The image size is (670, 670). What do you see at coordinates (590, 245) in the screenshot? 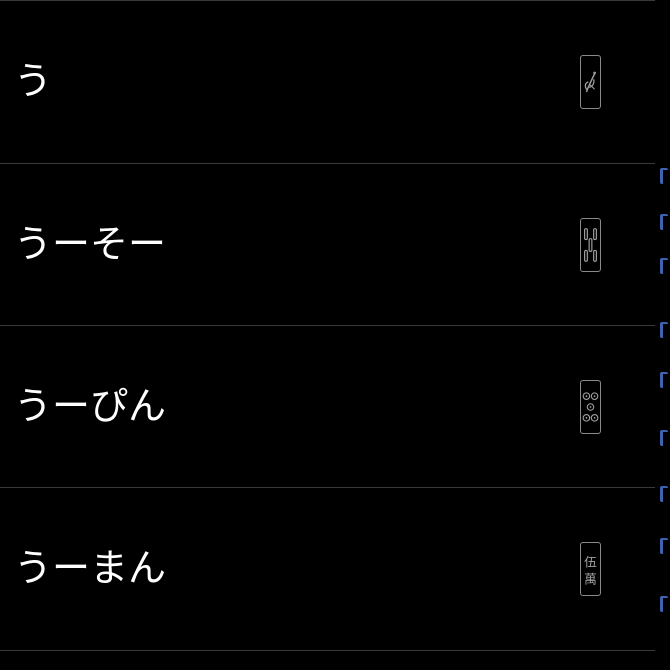
I see `bamboo-tile-icon` at bounding box center [590, 245].